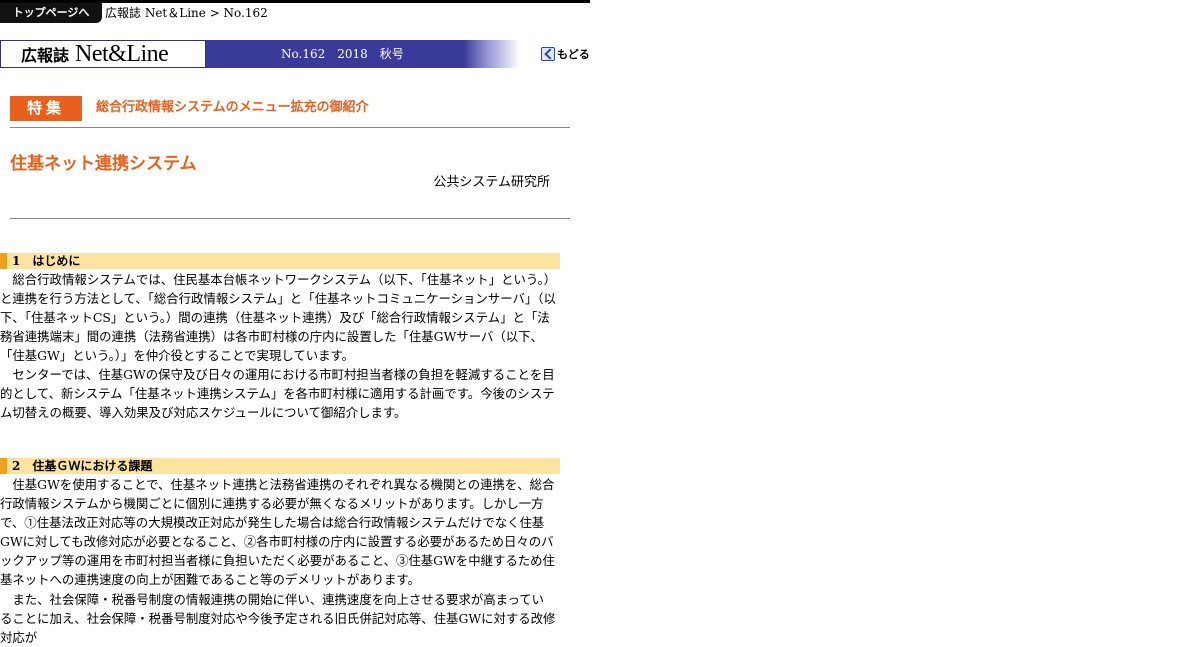 Image resolution: width=1200 pixels, height=647 pixels. What do you see at coordinates (103, 164) in the screenshot?
I see `article-title: 住基ネット連携システム` at bounding box center [103, 164].